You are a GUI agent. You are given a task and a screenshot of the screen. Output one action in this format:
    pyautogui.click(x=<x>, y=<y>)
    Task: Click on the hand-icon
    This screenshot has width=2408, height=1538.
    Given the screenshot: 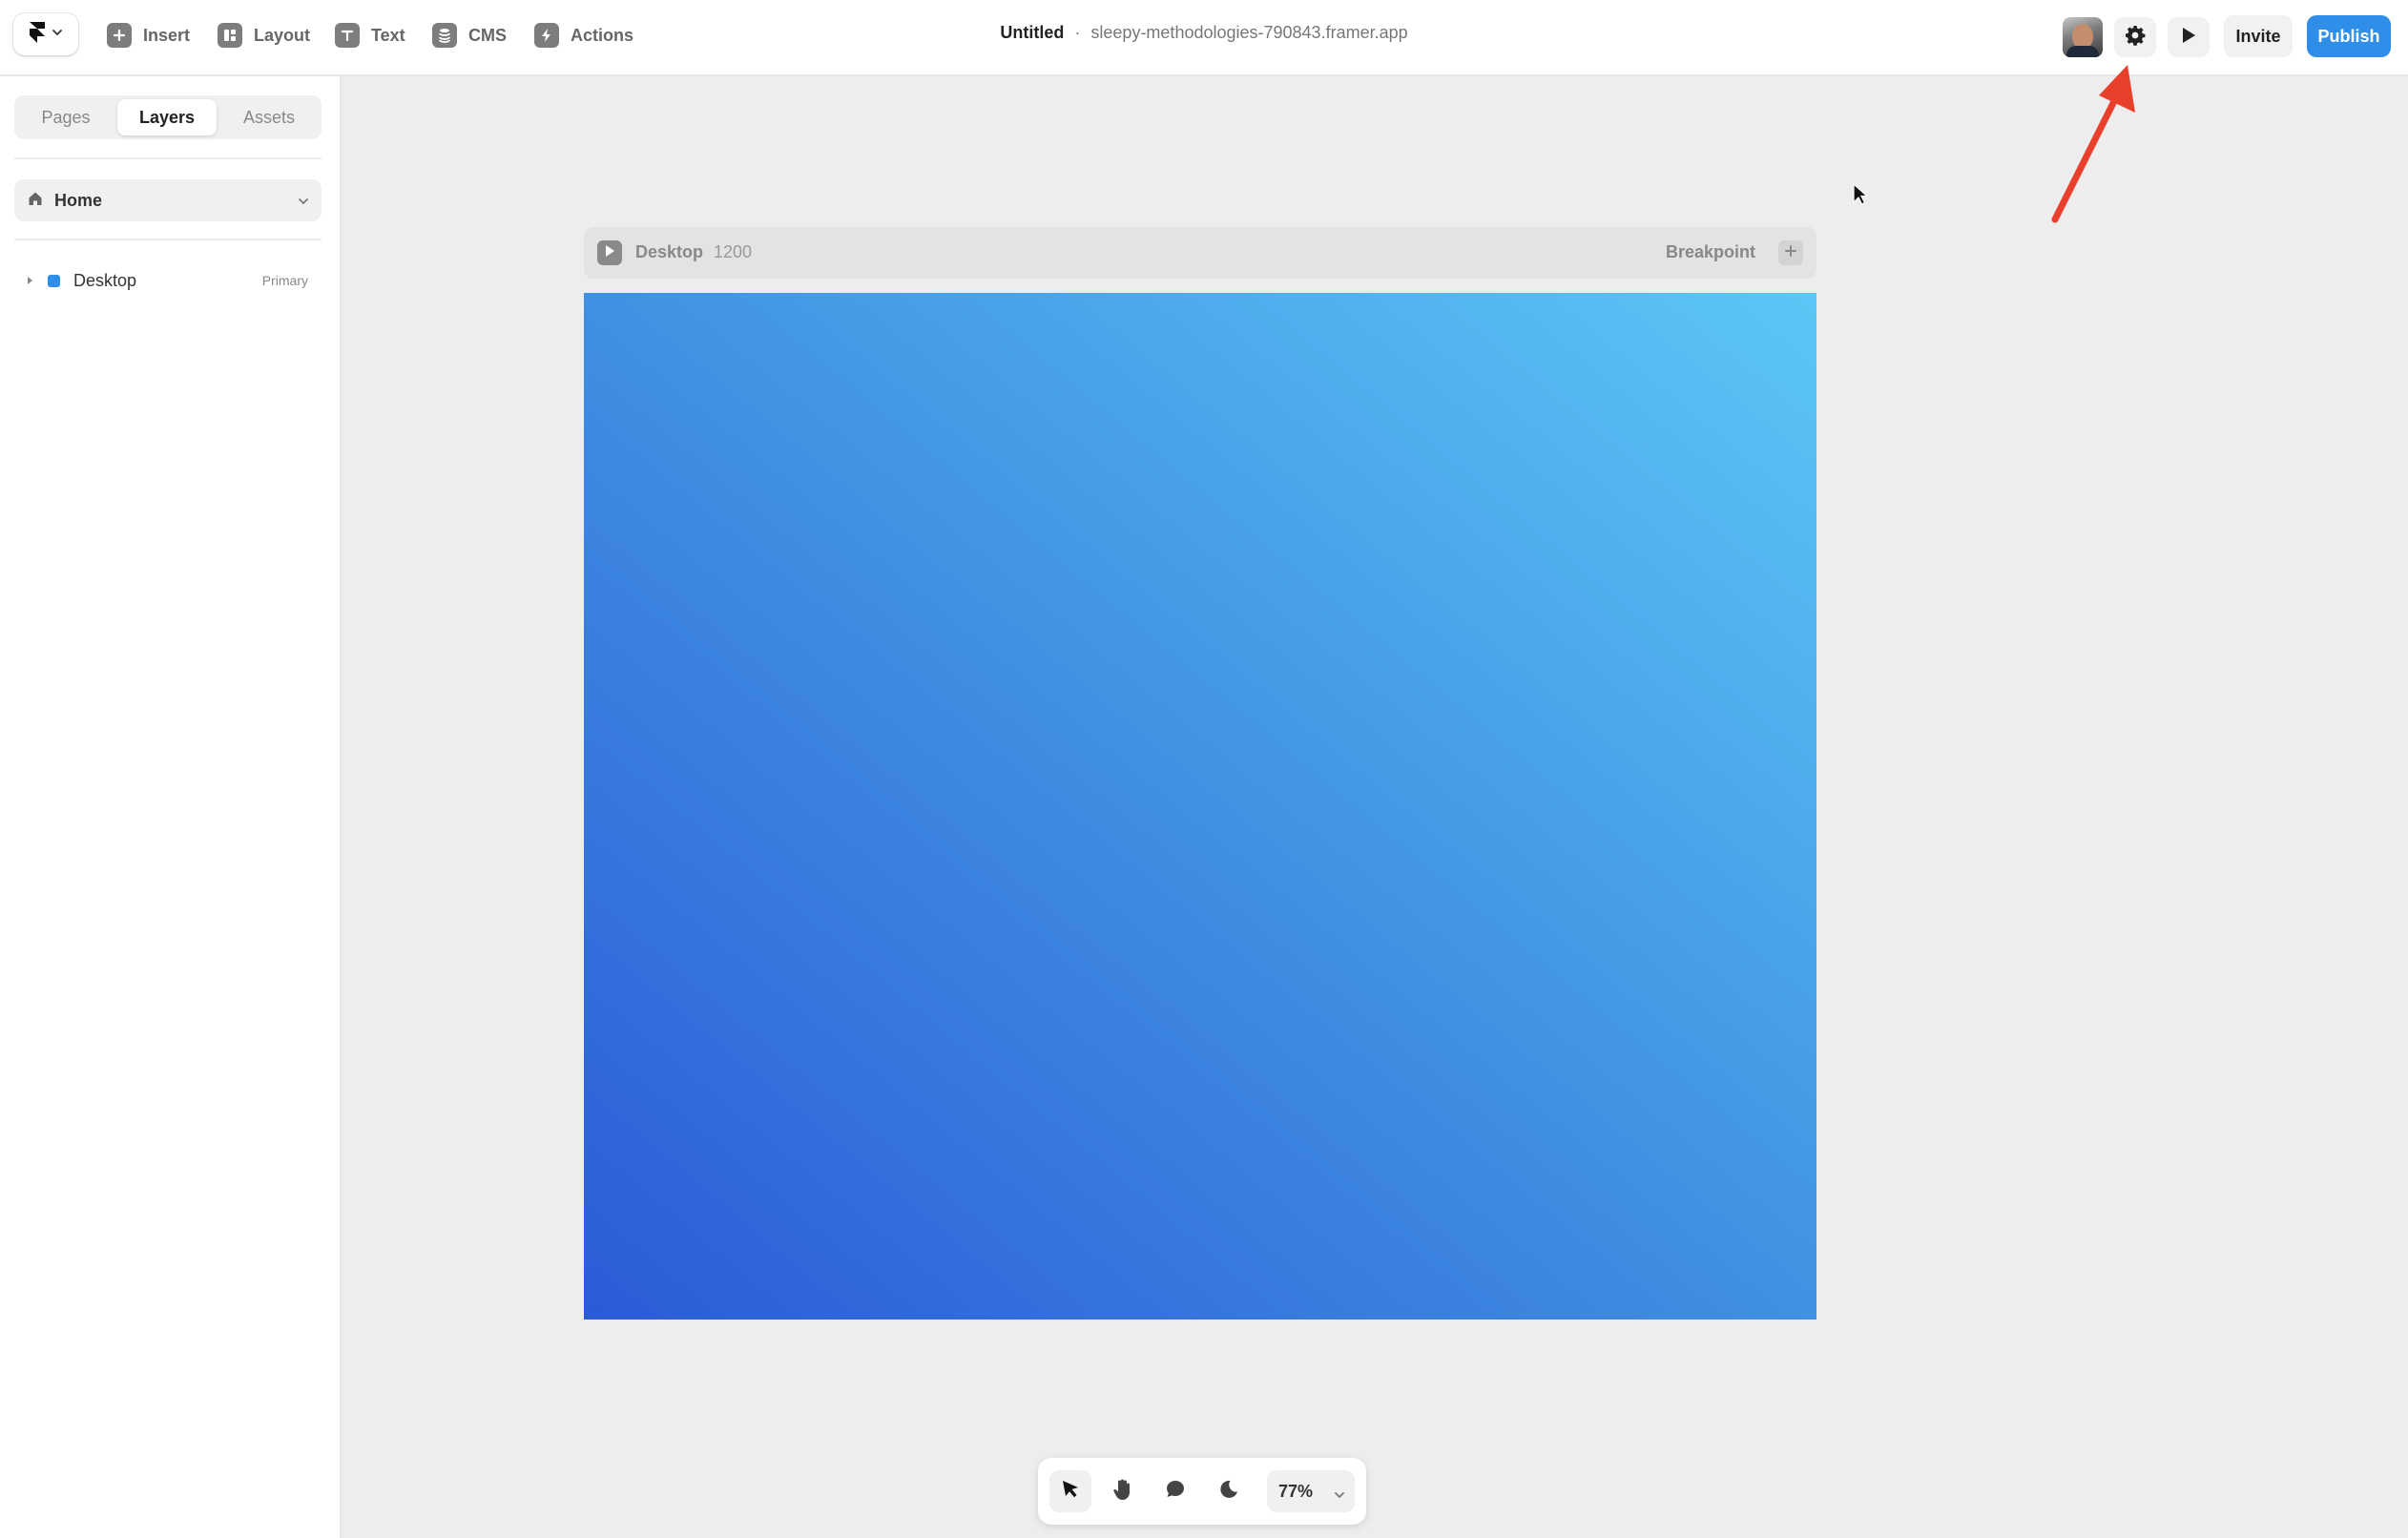 What is the action you would take?
    pyautogui.click(x=1121, y=1492)
    